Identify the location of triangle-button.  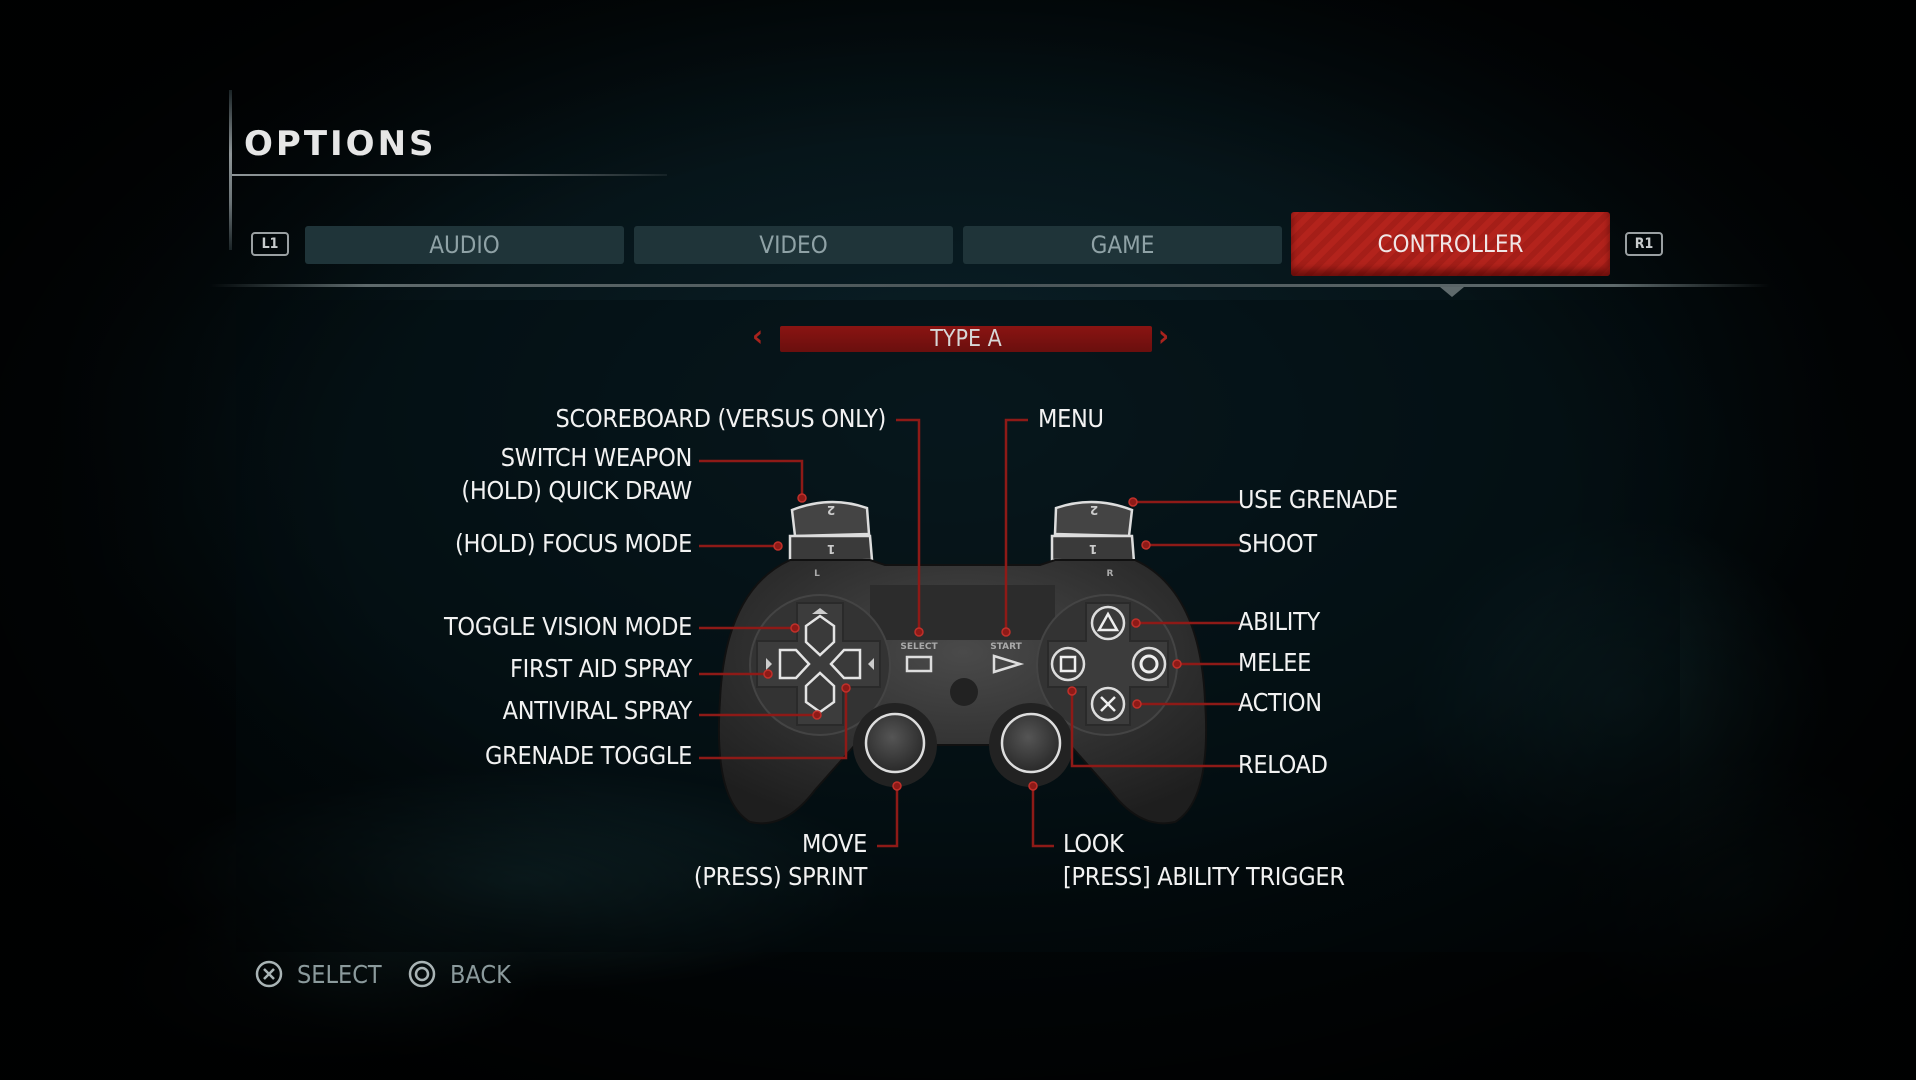
(1108, 623).